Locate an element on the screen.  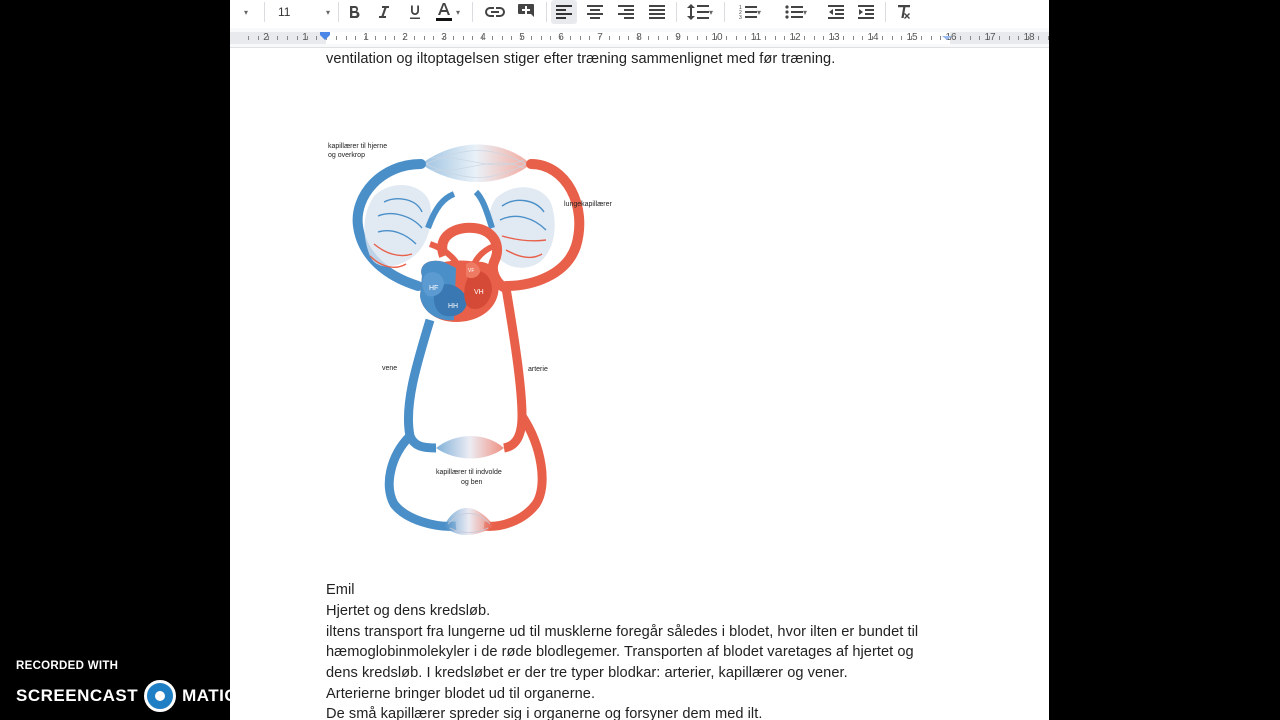
ruler-number: 10 is located at coordinates (717, 37).